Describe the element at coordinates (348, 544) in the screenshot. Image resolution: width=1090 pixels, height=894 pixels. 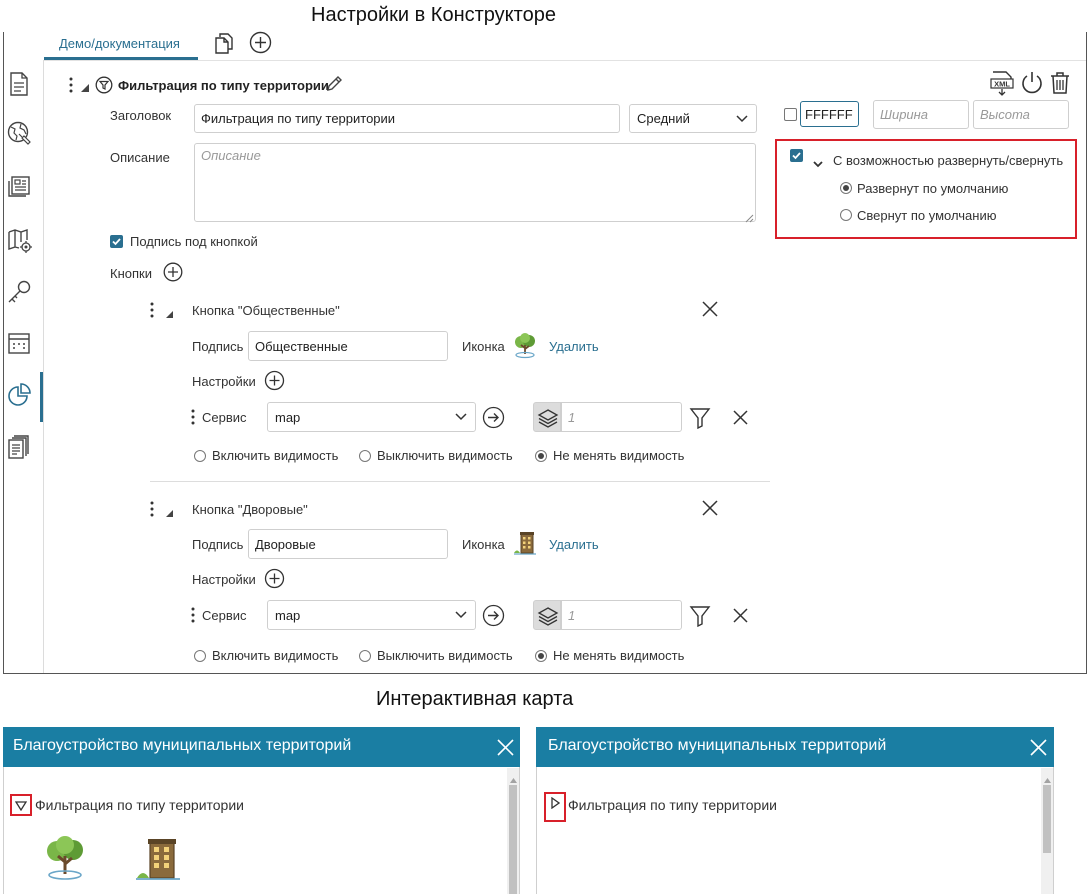
I see `button-2-caption-input` at that location.